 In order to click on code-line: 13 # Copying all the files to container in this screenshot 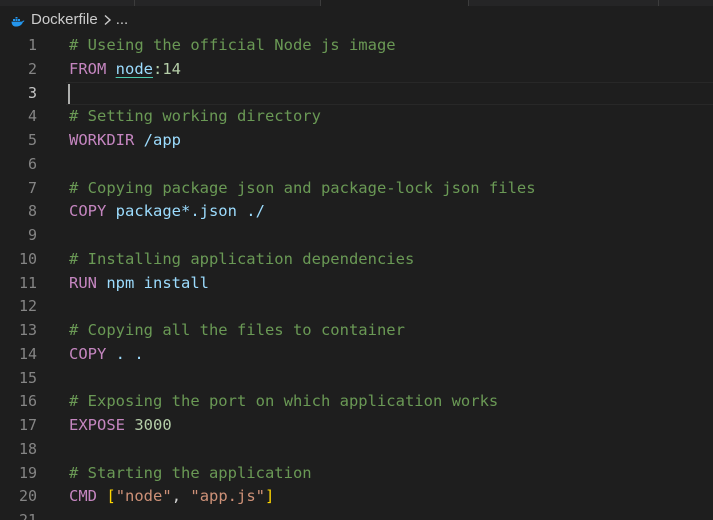, I will do `click(356, 331)`.